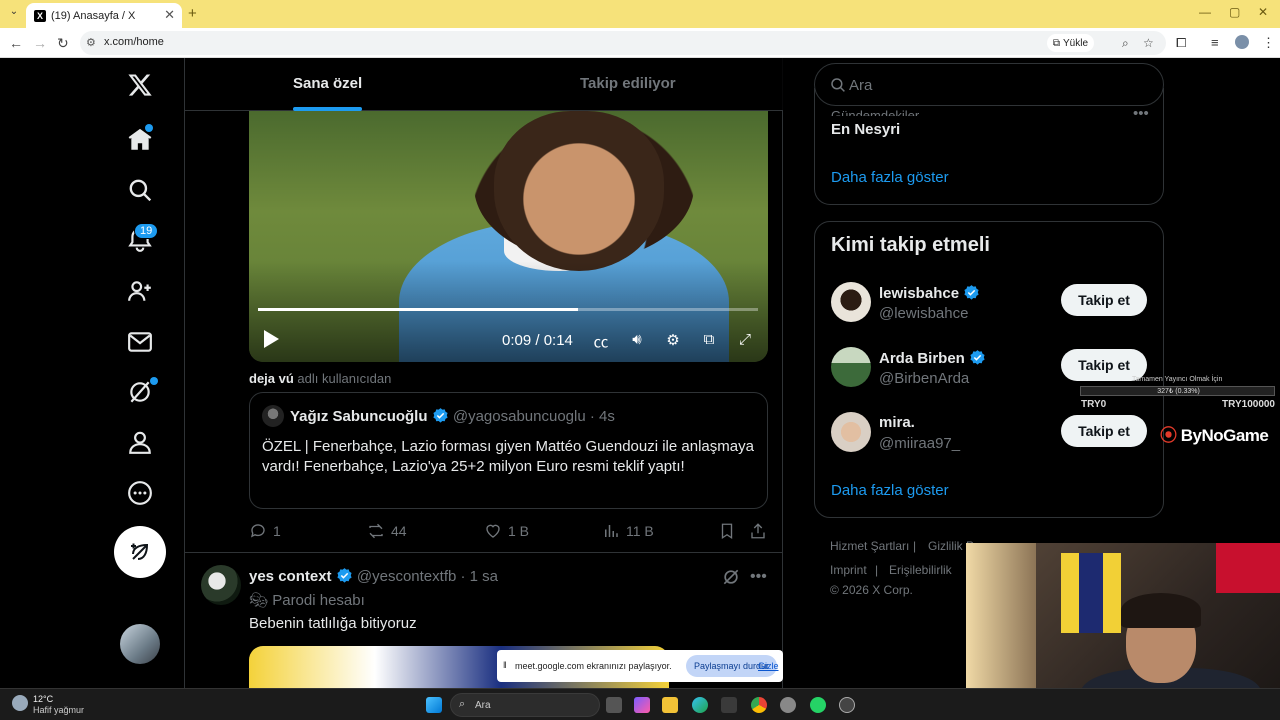 The height and width of the screenshot is (720, 1280). Describe the element at coordinates (727, 531) in the screenshot. I see `bookmark-button` at that location.